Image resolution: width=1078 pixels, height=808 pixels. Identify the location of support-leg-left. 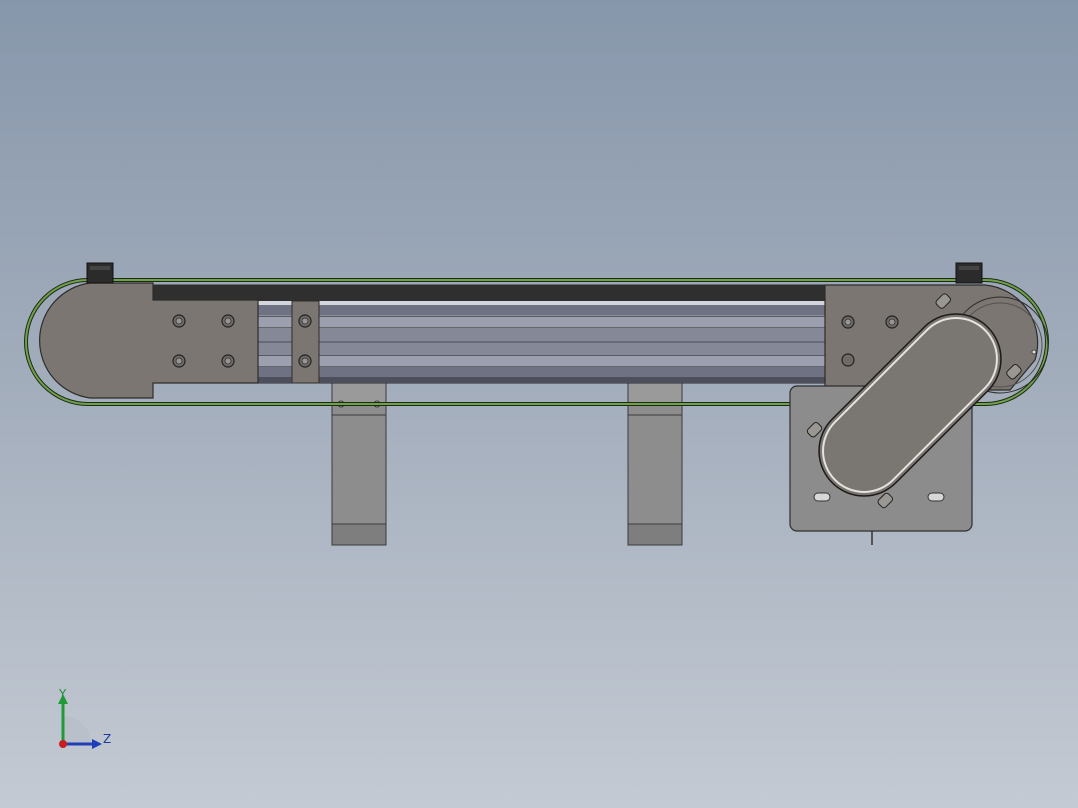
(359, 464).